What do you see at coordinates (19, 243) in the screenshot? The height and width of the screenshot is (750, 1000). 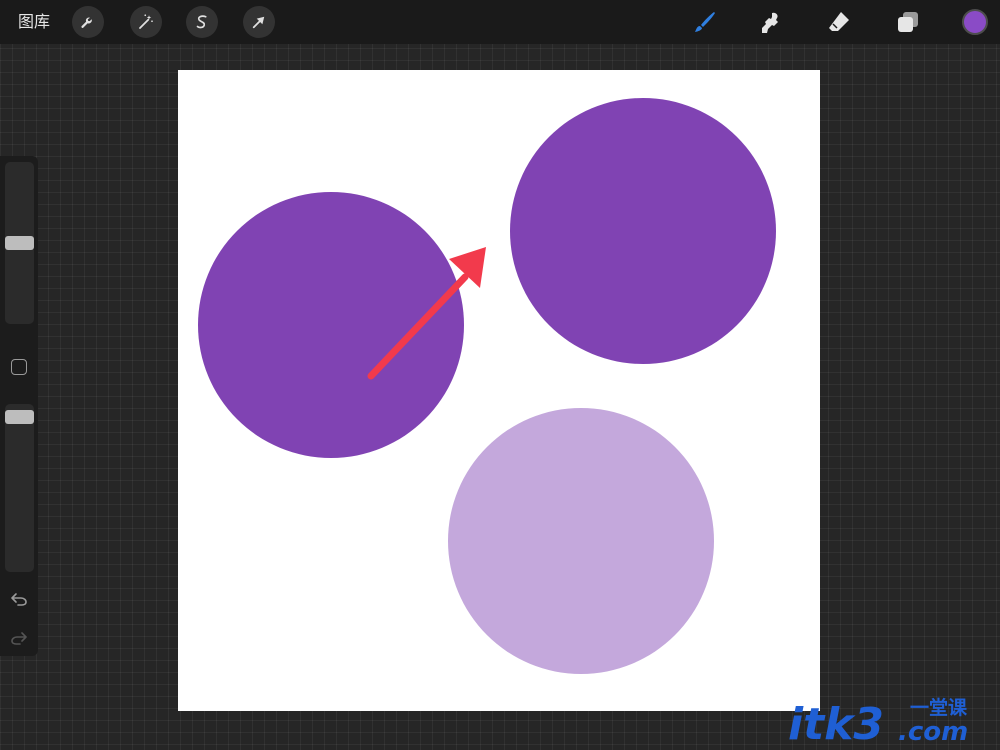 I see `brush-size-slider-thumb` at bounding box center [19, 243].